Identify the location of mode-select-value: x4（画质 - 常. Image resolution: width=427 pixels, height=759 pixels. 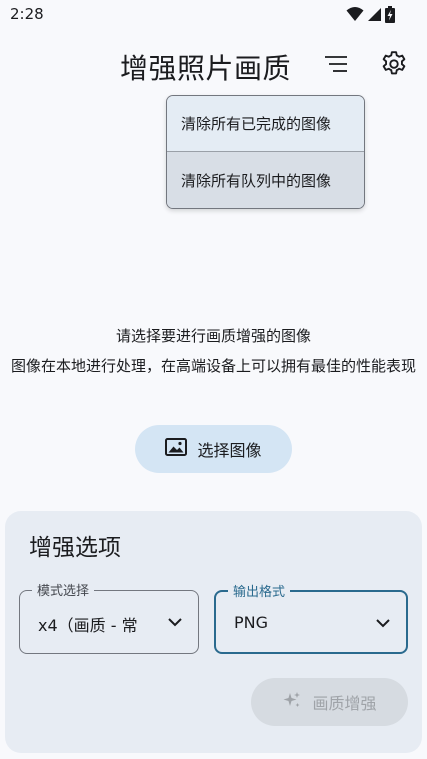
(88, 625).